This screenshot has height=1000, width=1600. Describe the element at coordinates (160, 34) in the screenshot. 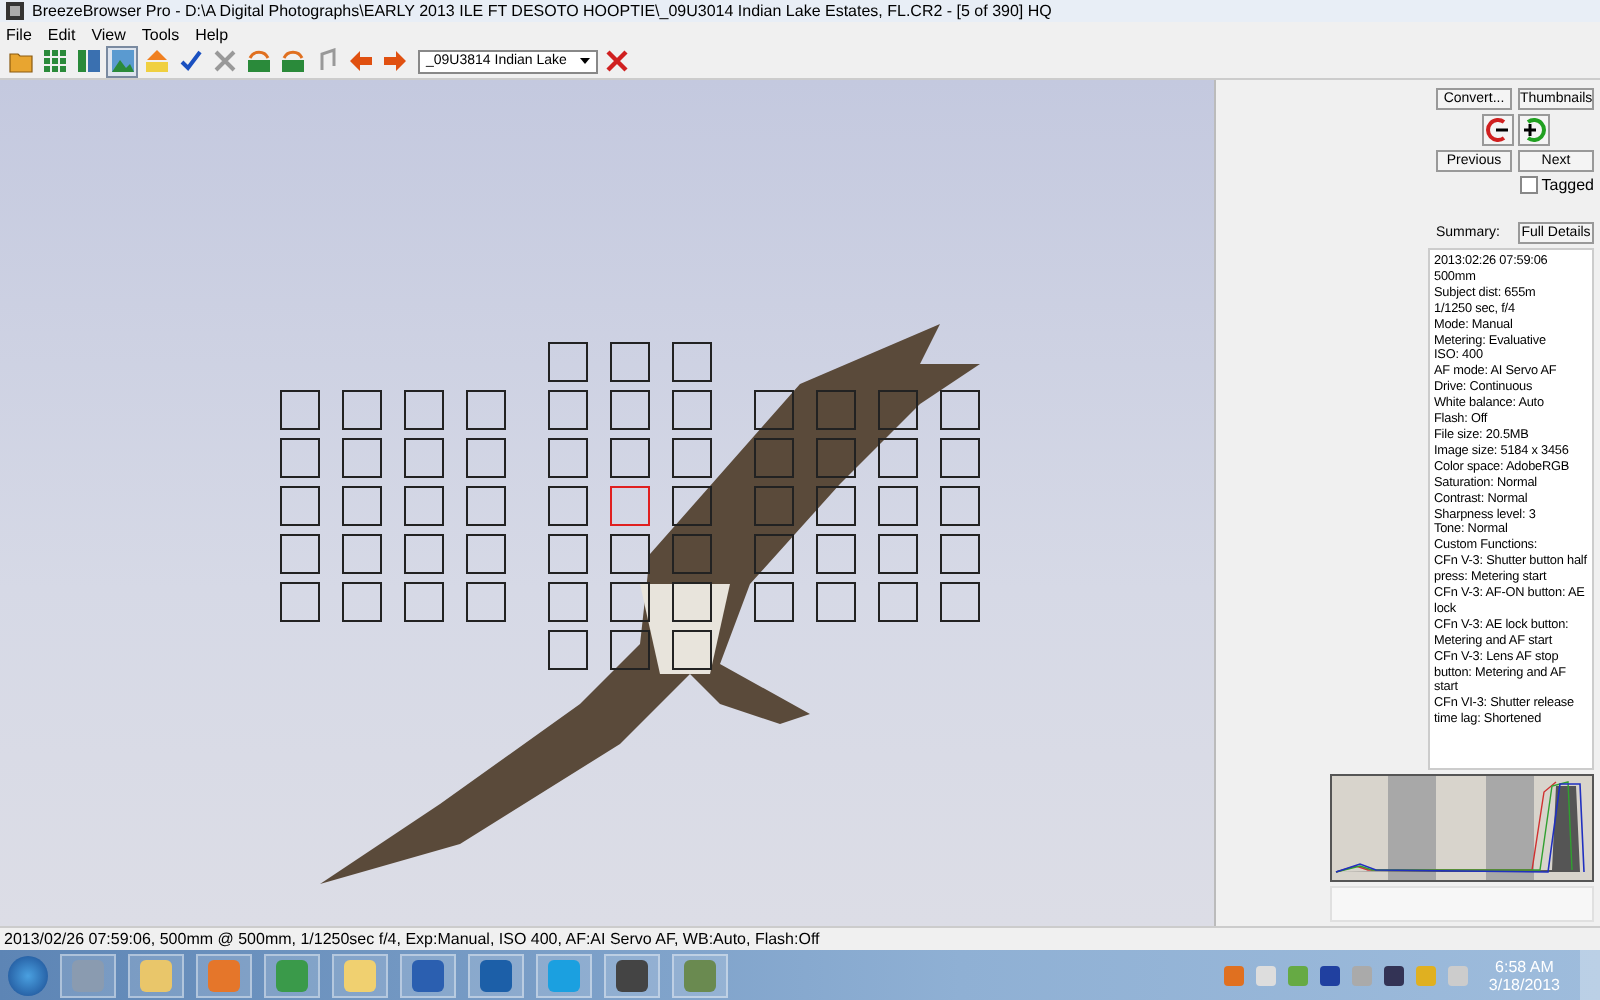

I see `menu-item: Tools` at that location.